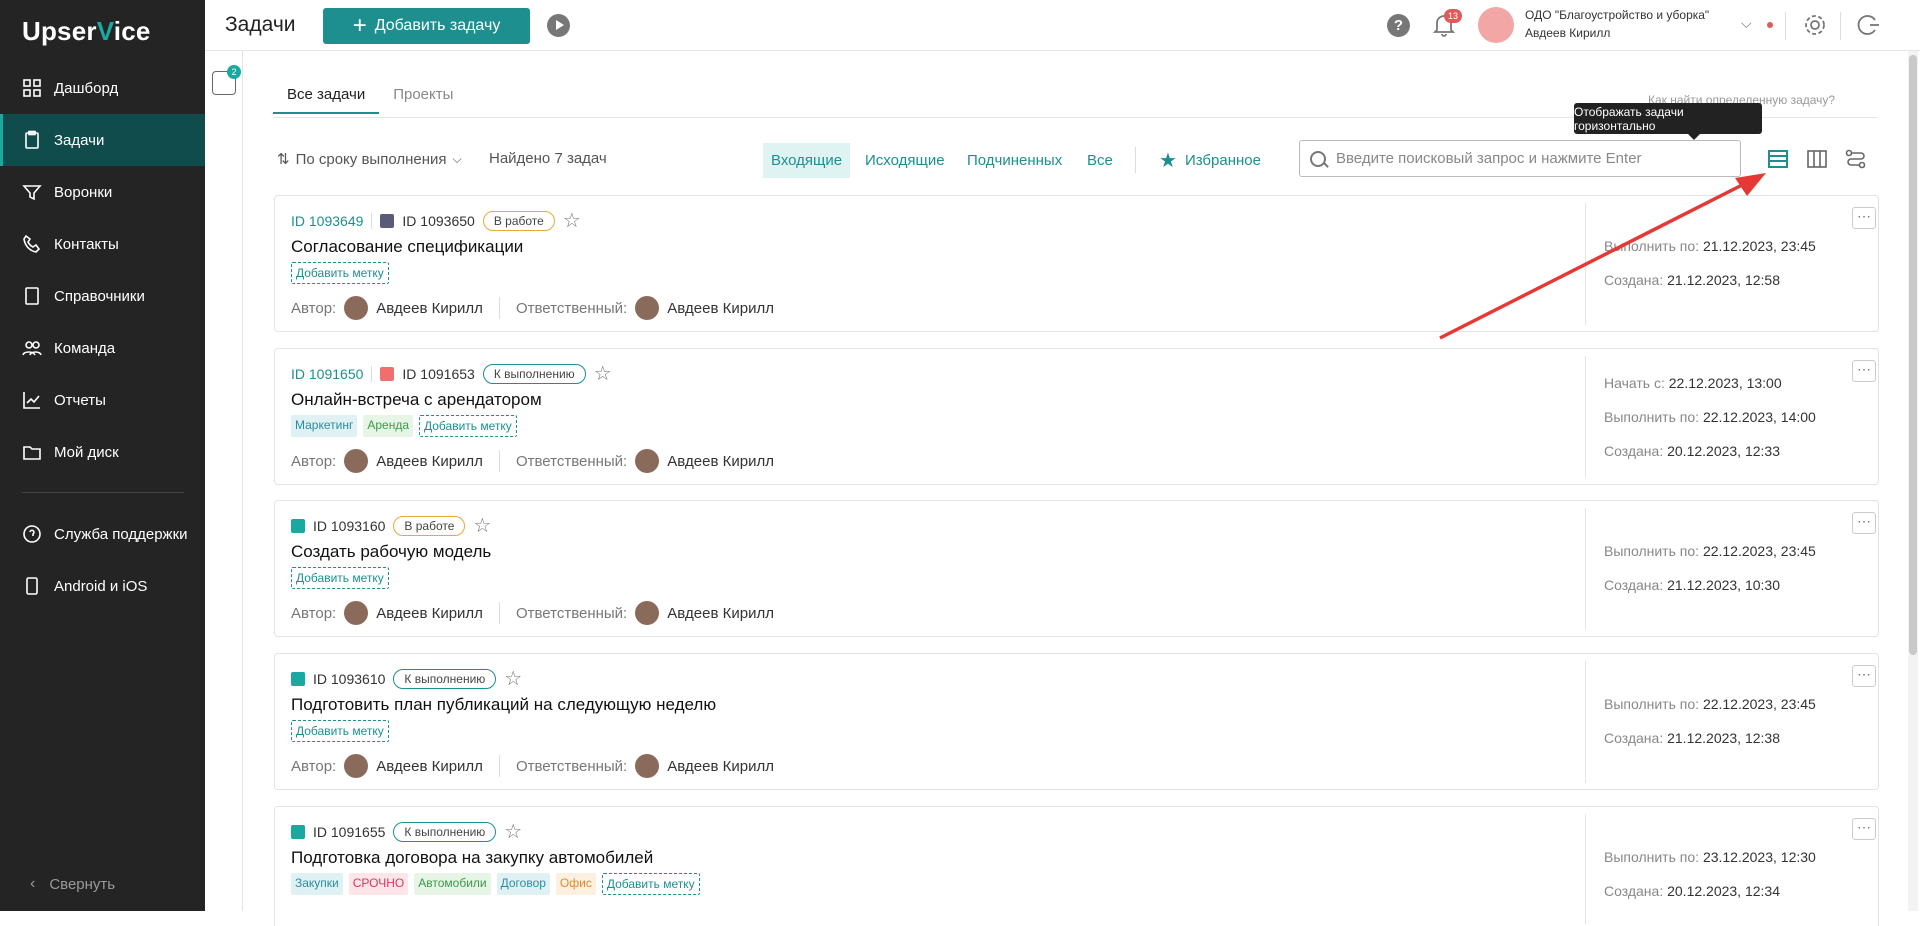 Image resolution: width=1920 pixels, height=926 pixels. Describe the element at coordinates (1617, 15) in the screenshot. I see `organization-name: ОДО "Благоустройство и уборка"` at that location.